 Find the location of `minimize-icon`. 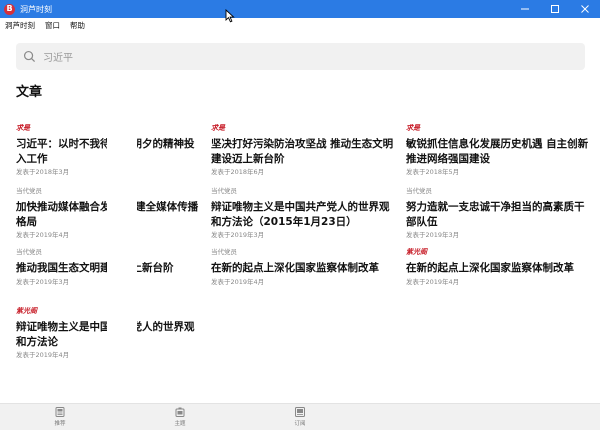

minimize-icon is located at coordinates (525, 9).